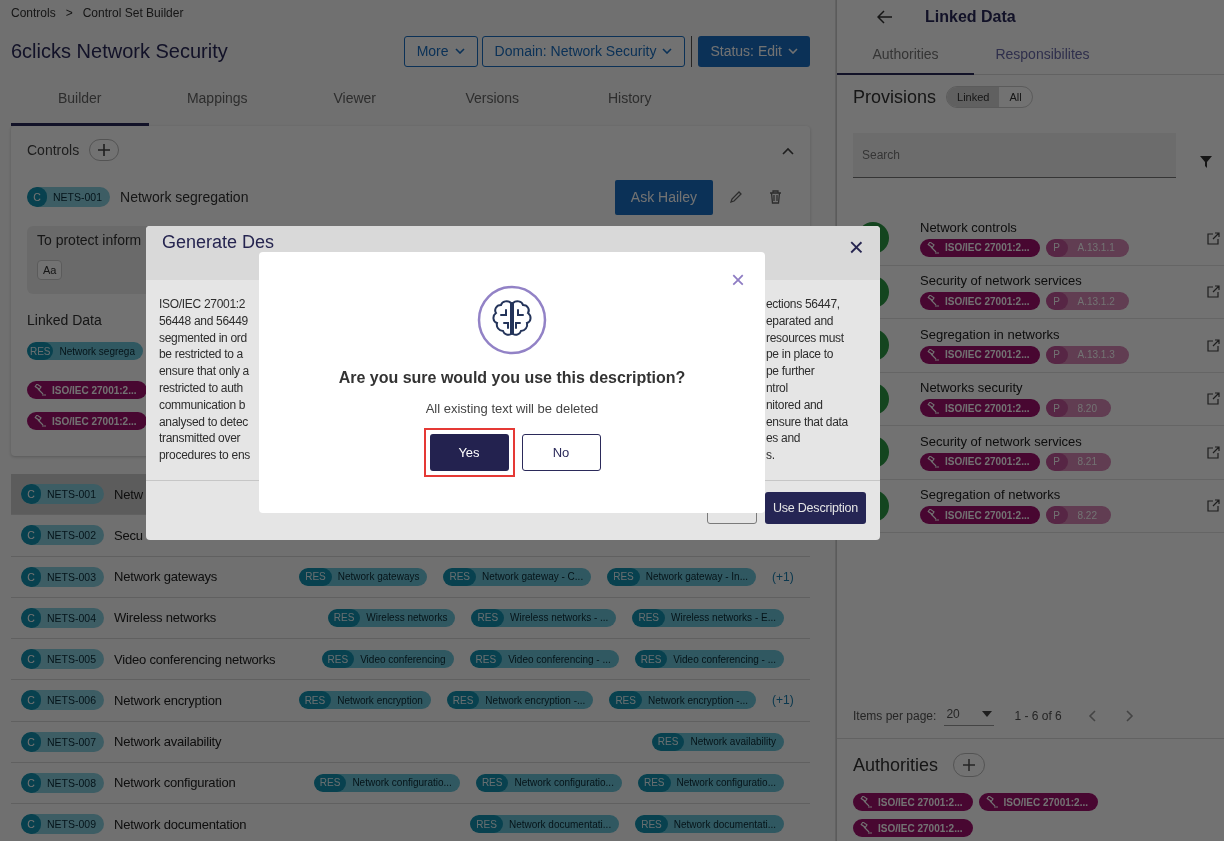 This screenshot has width=1224, height=841. Describe the element at coordinates (1063, 495) in the screenshot. I see `provision-name: Segregation of networks` at that location.